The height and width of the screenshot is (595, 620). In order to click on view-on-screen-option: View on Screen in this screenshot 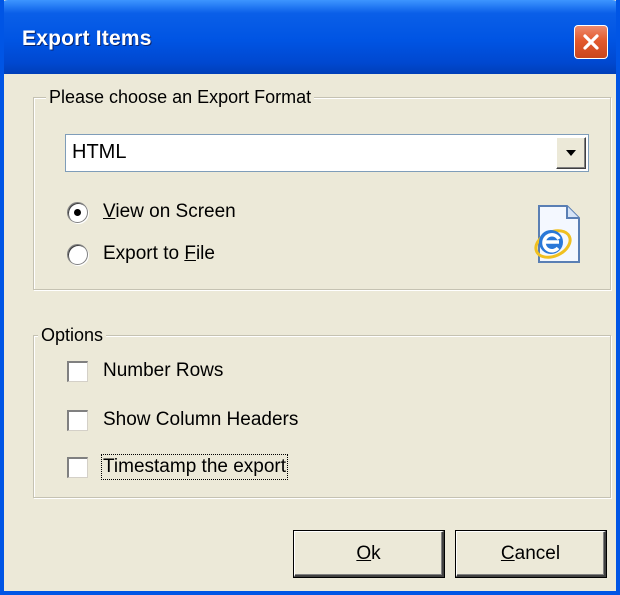, I will do `click(151, 212)`.